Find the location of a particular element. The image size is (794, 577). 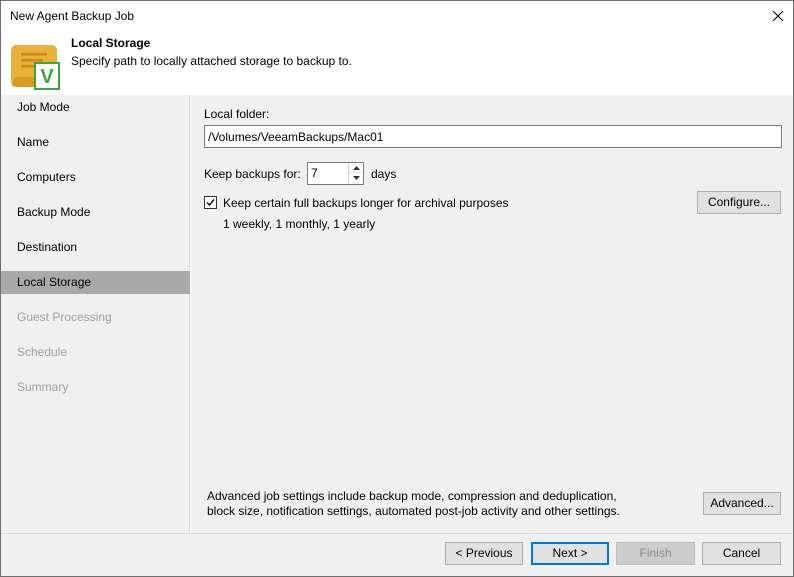

sidebar-item-backup-mode: Backup Mode is located at coordinates (95, 212).